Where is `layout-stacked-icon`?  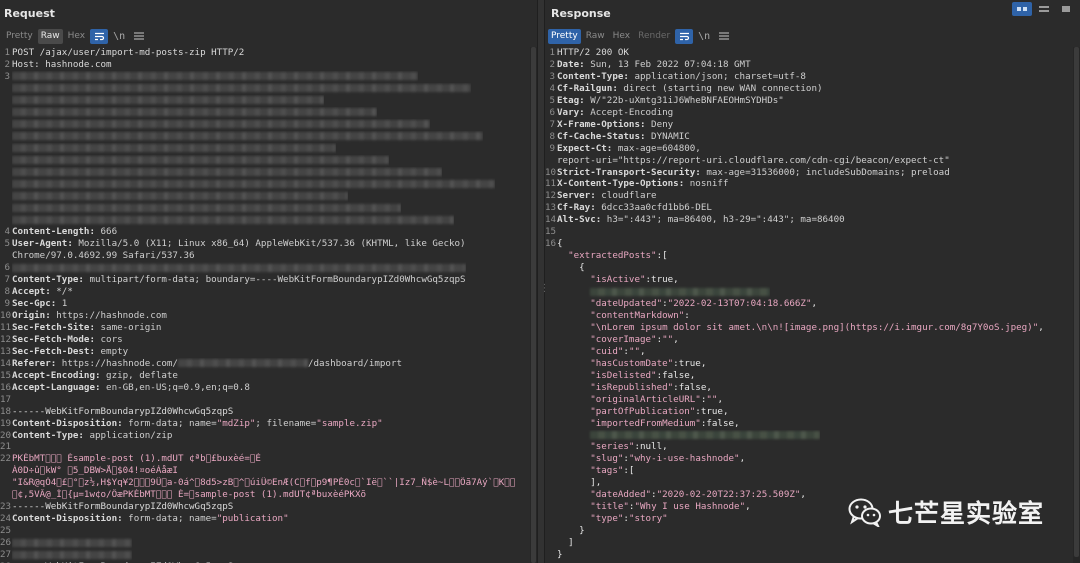
layout-stacked-icon is located at coordinates (1044, 9).